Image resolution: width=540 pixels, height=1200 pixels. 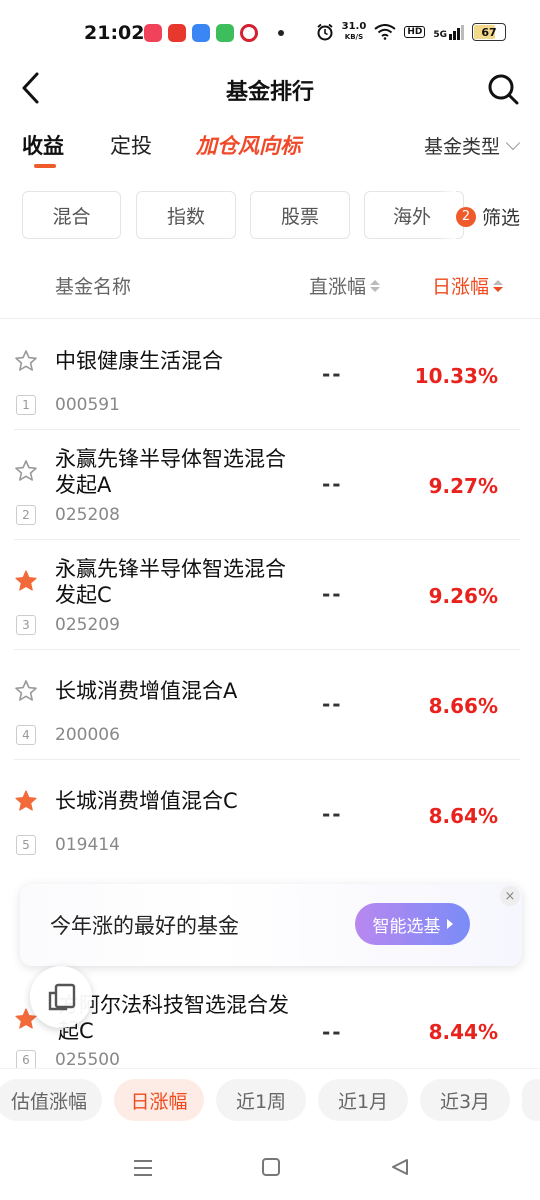 I want to click on status-bar: 21:02 31.0 KB/S HD 5G 67, so click(x=270, y=30).